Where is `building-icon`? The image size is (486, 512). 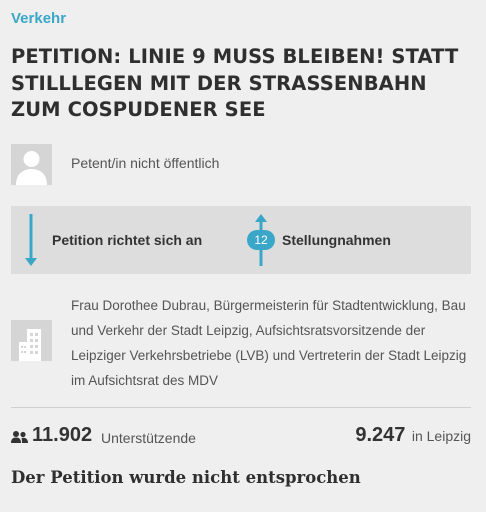 building-icon is located at coordinates (31, 340).